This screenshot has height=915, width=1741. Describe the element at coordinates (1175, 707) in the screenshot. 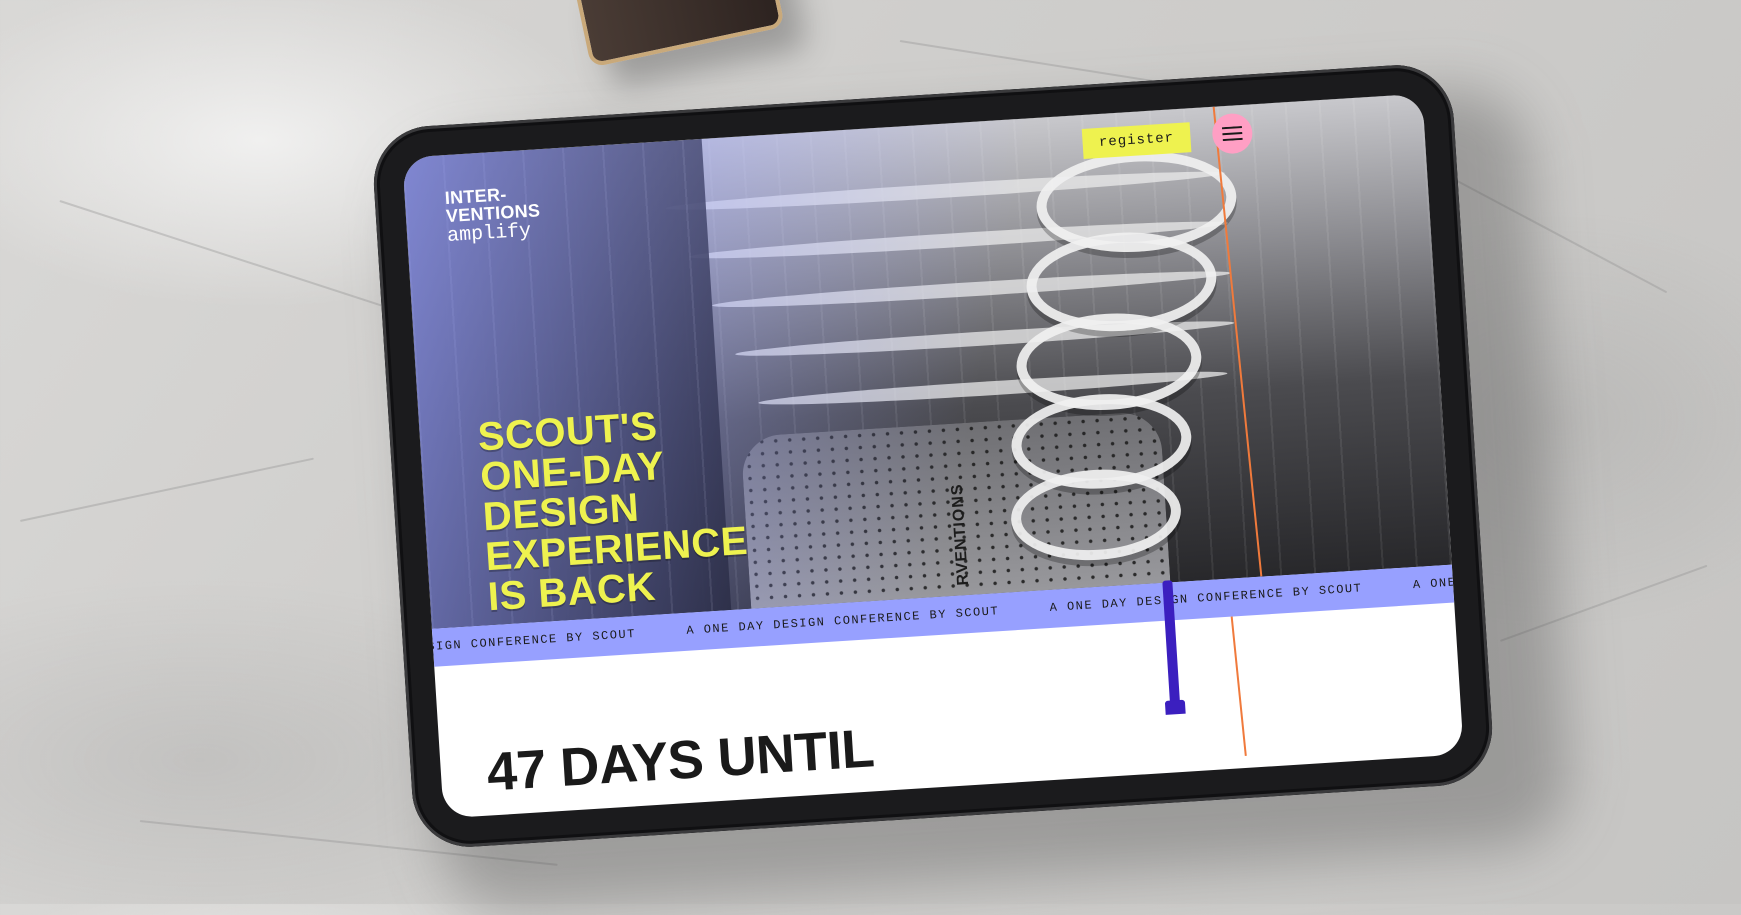

I see `indigo-pole-foot` at that location.